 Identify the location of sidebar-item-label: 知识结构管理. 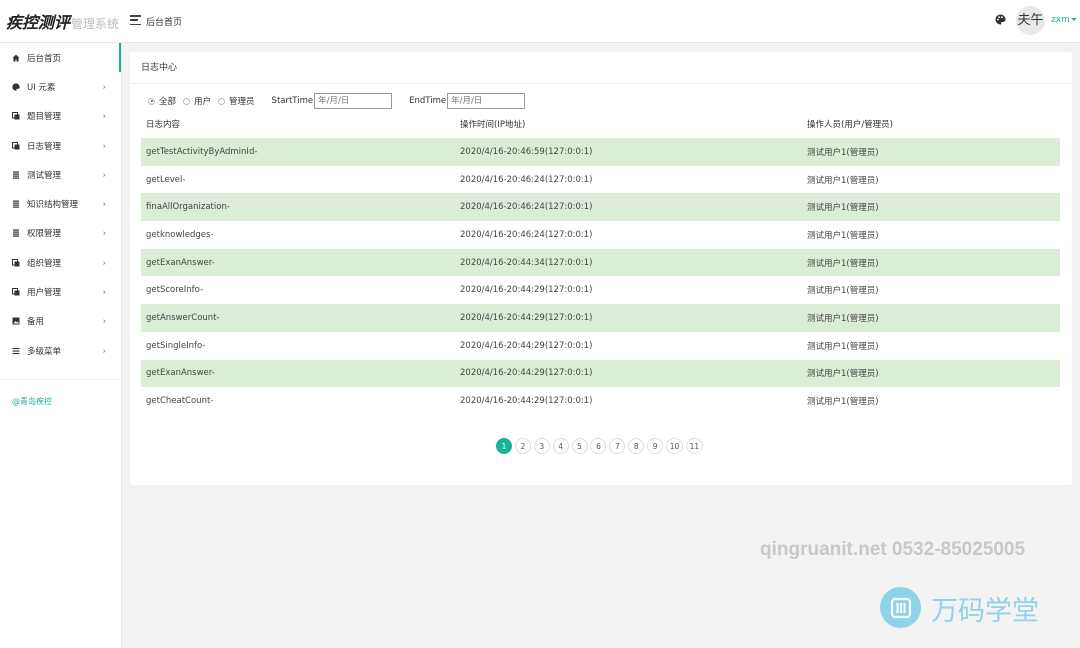
(53, 205).